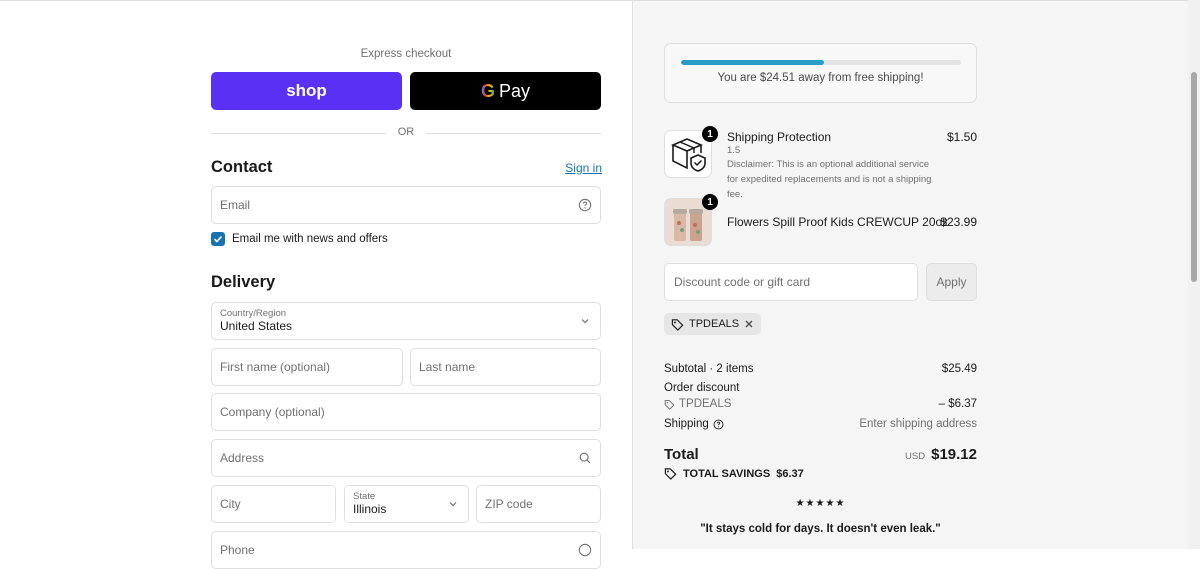  I want to click on newsletter-label: Email me with news and offers, so click(310, 239).